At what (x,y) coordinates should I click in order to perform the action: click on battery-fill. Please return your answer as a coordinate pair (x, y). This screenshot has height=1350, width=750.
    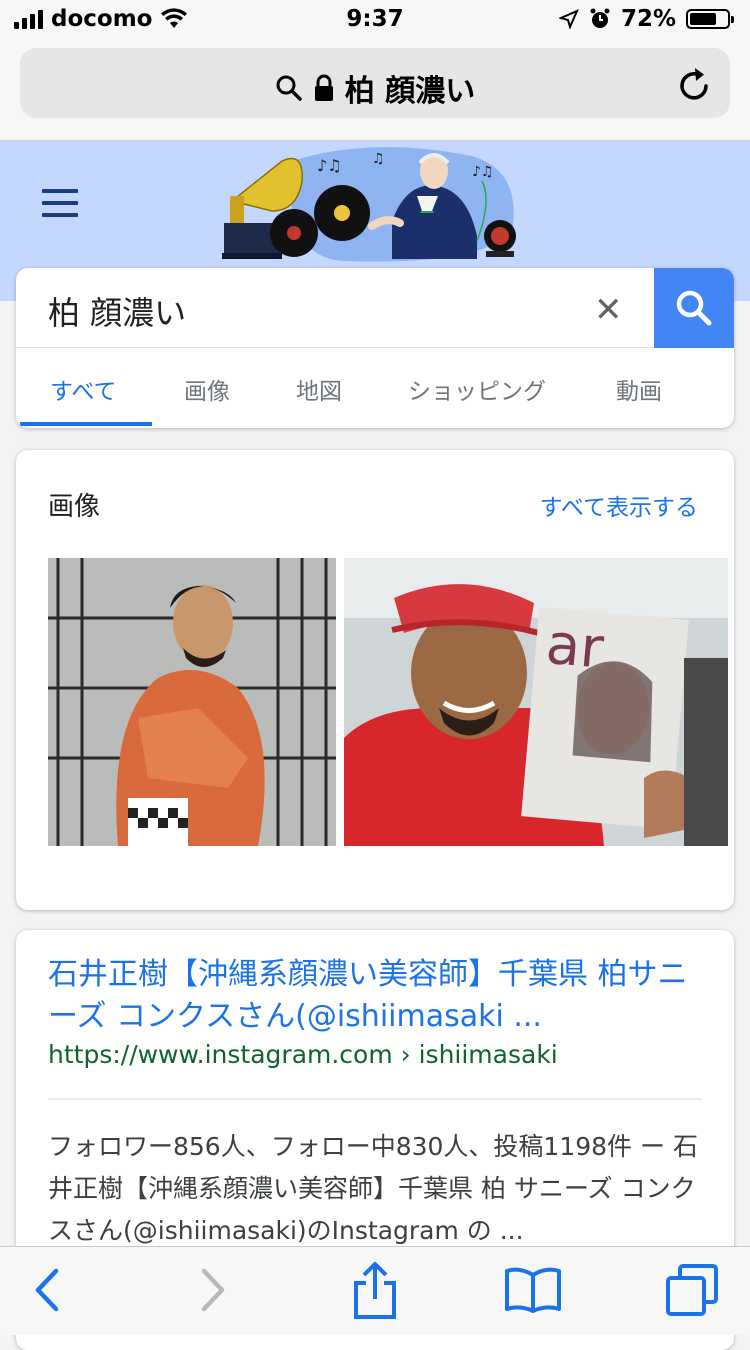
    Looking at the image, I should click on (703, 19).